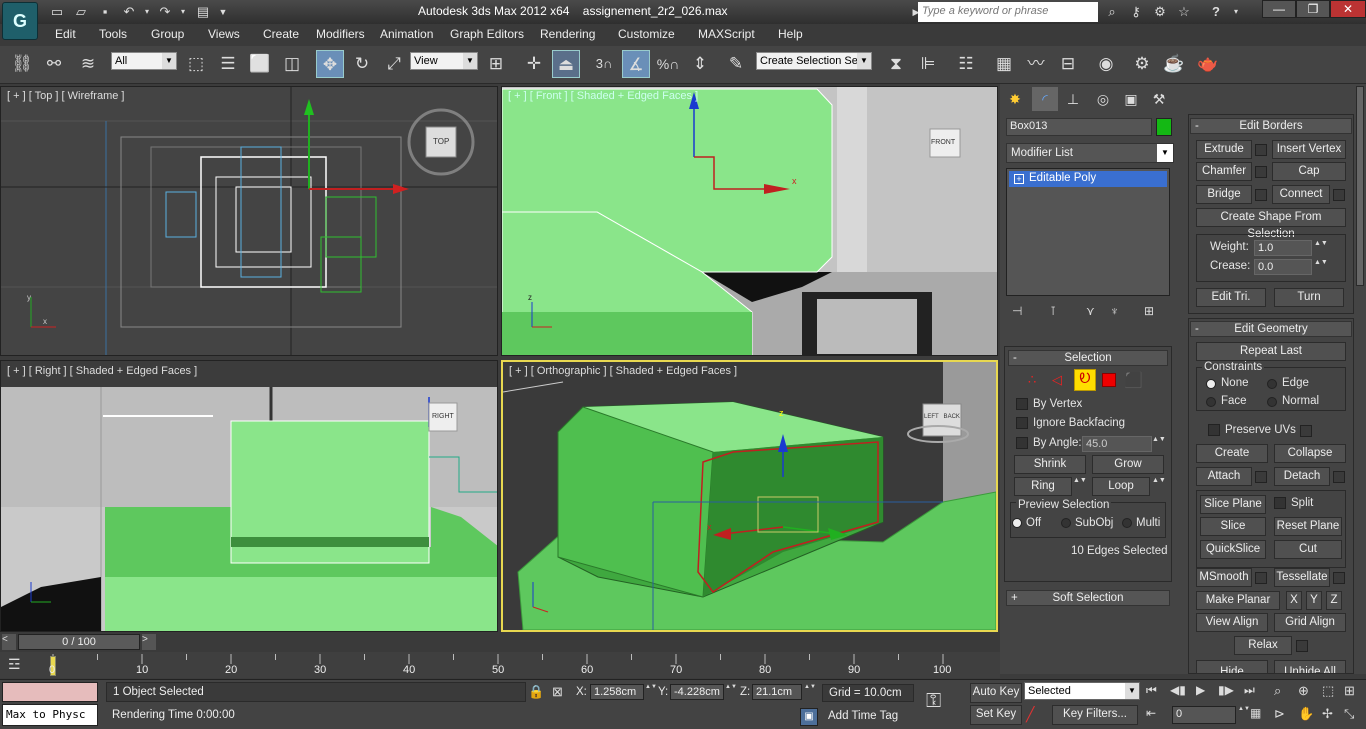 The image size is (1366, 729). I want to click on shrink-button: Shrink, so click(1050, 464).